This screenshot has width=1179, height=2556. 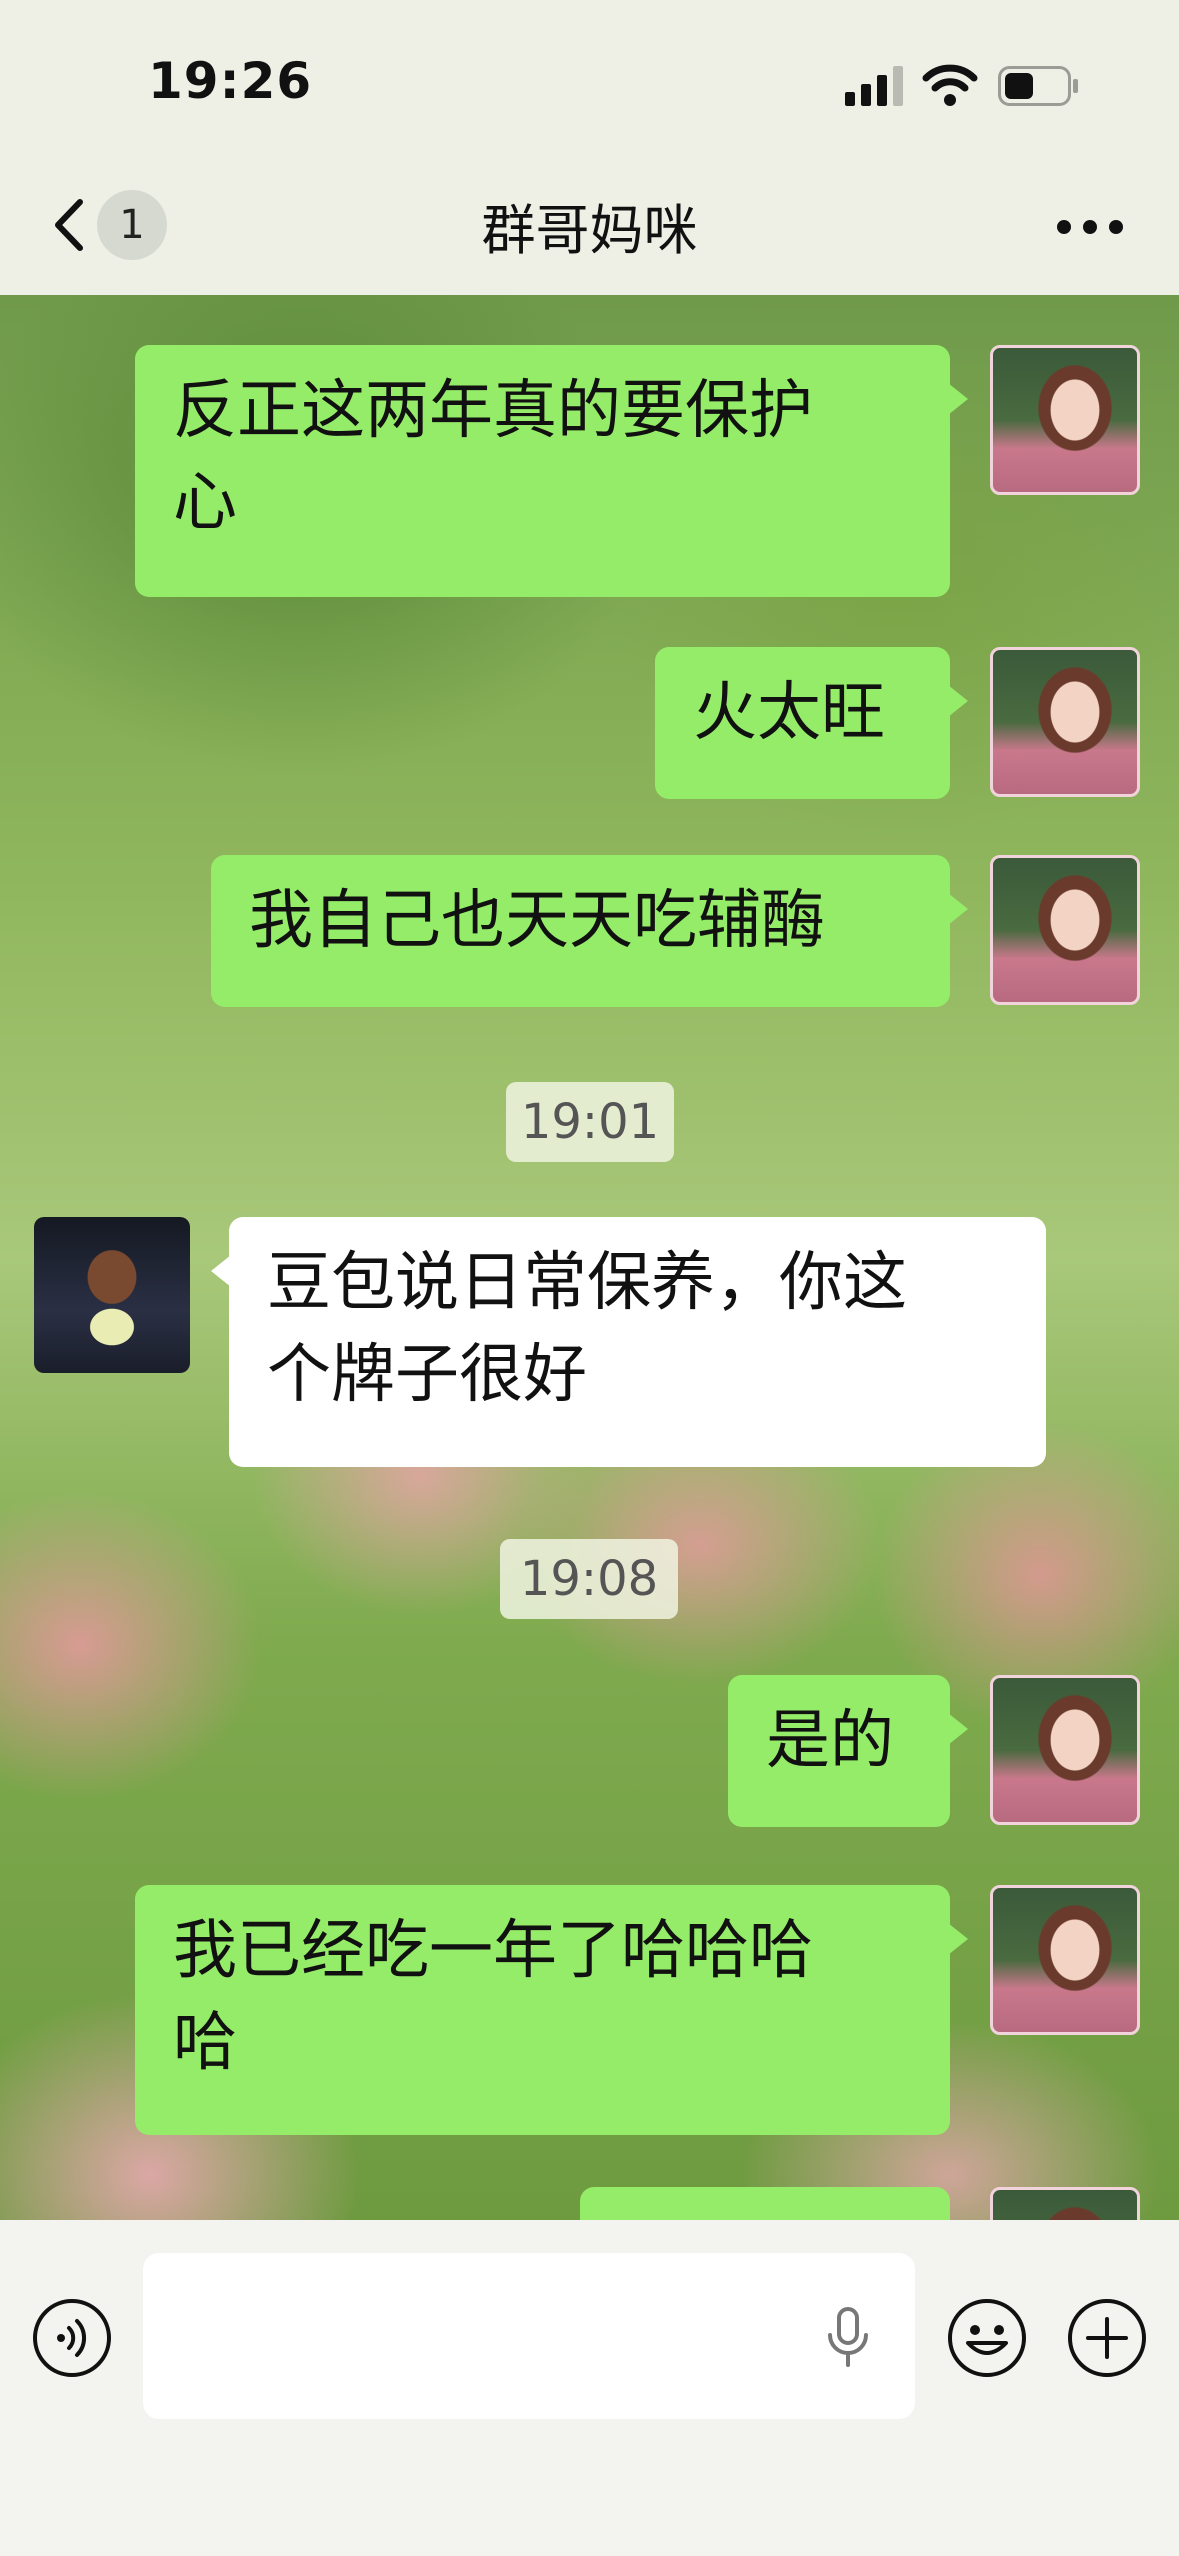 What do you see at coordinates (529, 2336) in the screenshot?
I see `message-input` at bounding box center [529, 2336].